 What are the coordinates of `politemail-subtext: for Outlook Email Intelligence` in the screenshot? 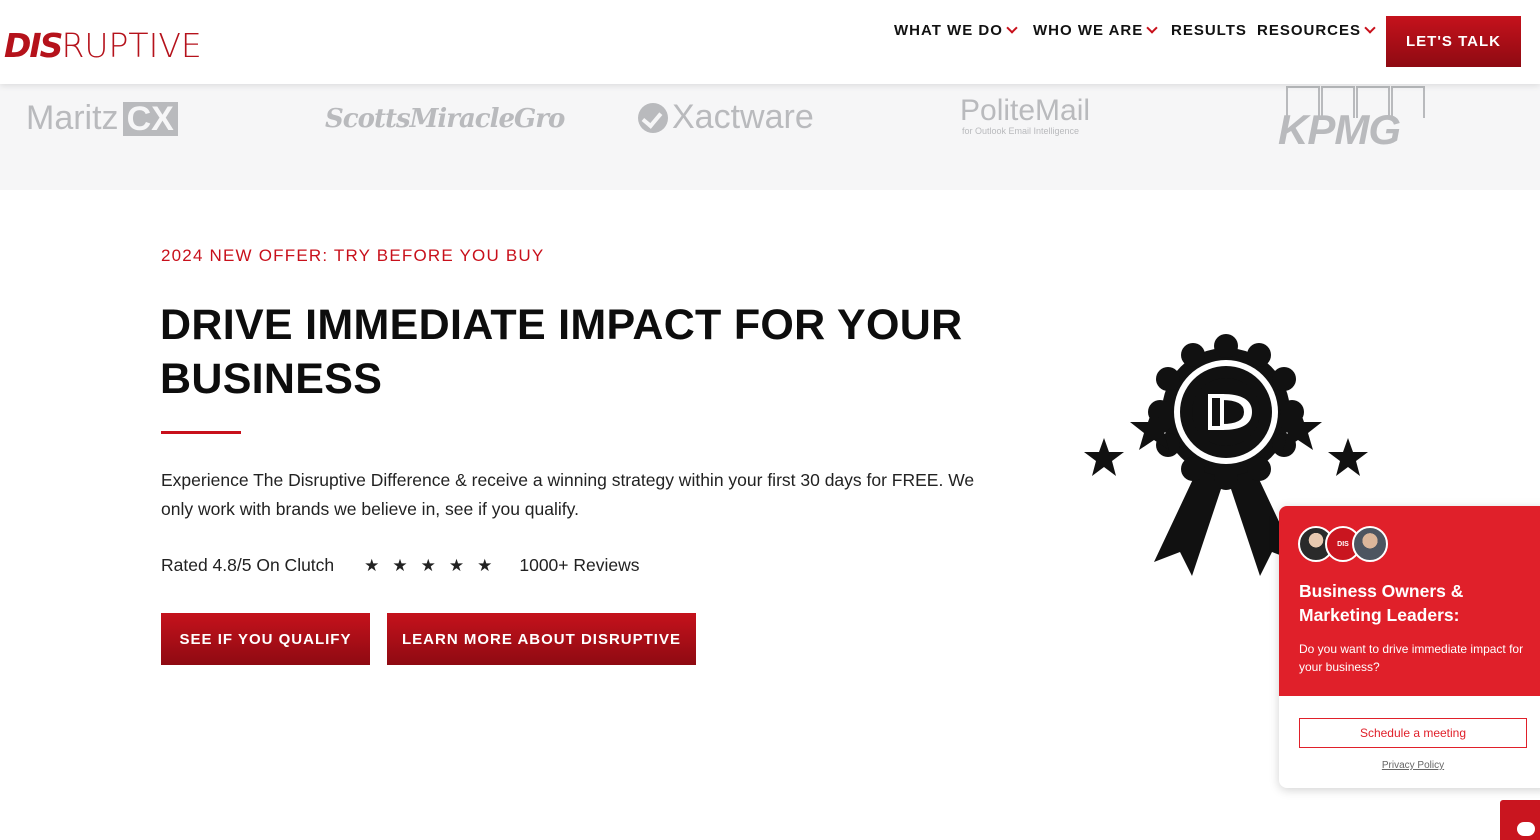 It's located at (1021, 131).